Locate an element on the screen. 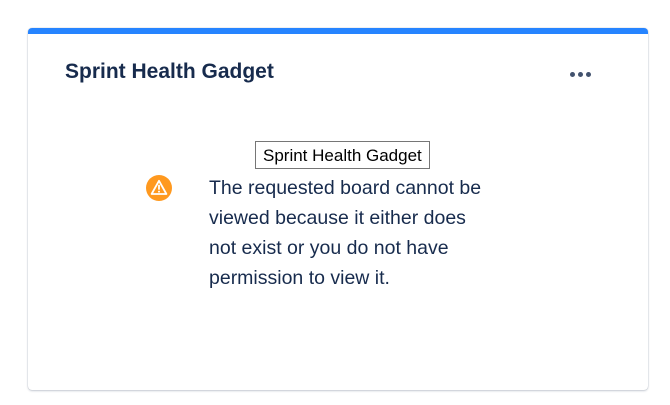 This screenshot has height=405, width=670. gadget-title: Sprint Health Gadget is located at coordinates (169, 71).